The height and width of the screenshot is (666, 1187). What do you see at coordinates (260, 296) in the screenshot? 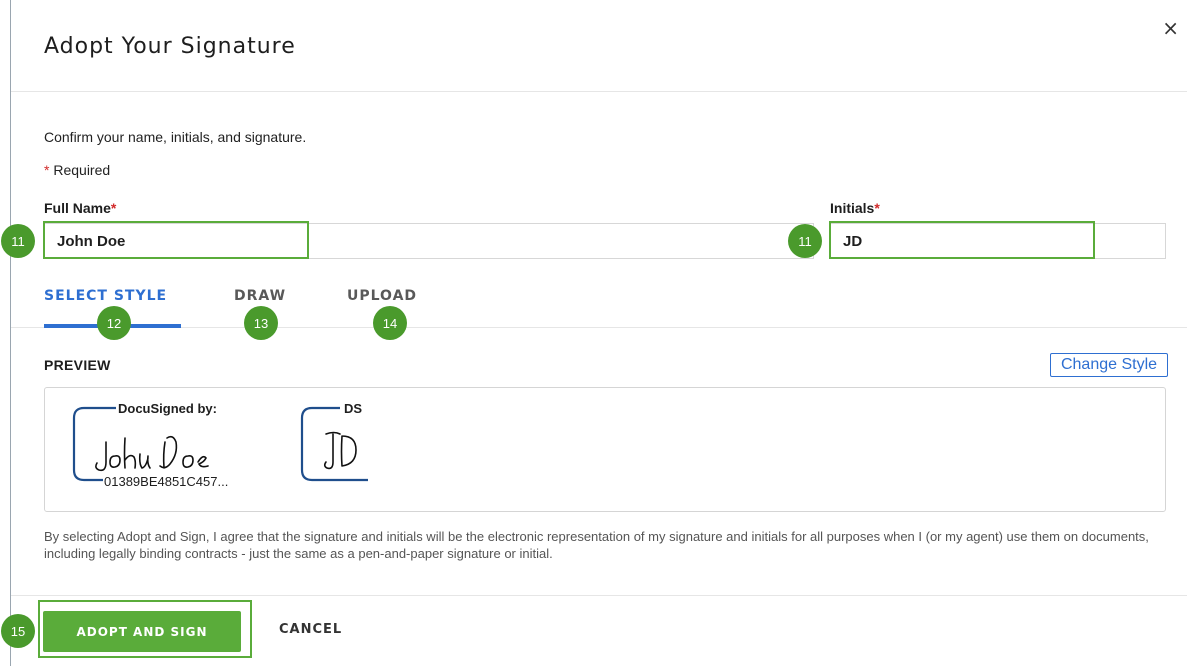
I see `tab-draw: DRAW` at bounding box center [260, 296].